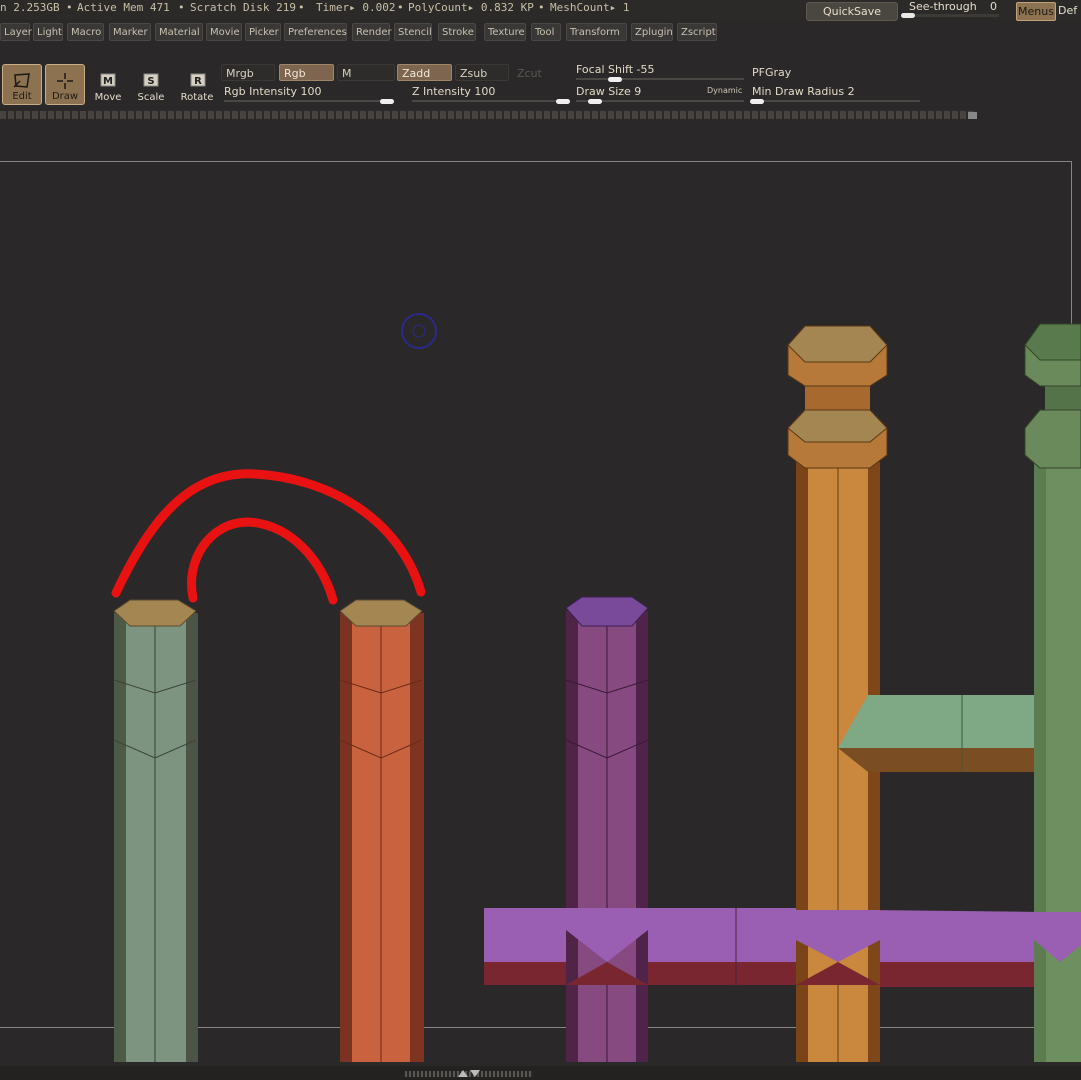 The height and width of the screenshot is (1080, 1081). What do you see at coordinates (419, 331) in the screenshot?
I see `brush-cursor-icon` at bounding box center [419, 331].